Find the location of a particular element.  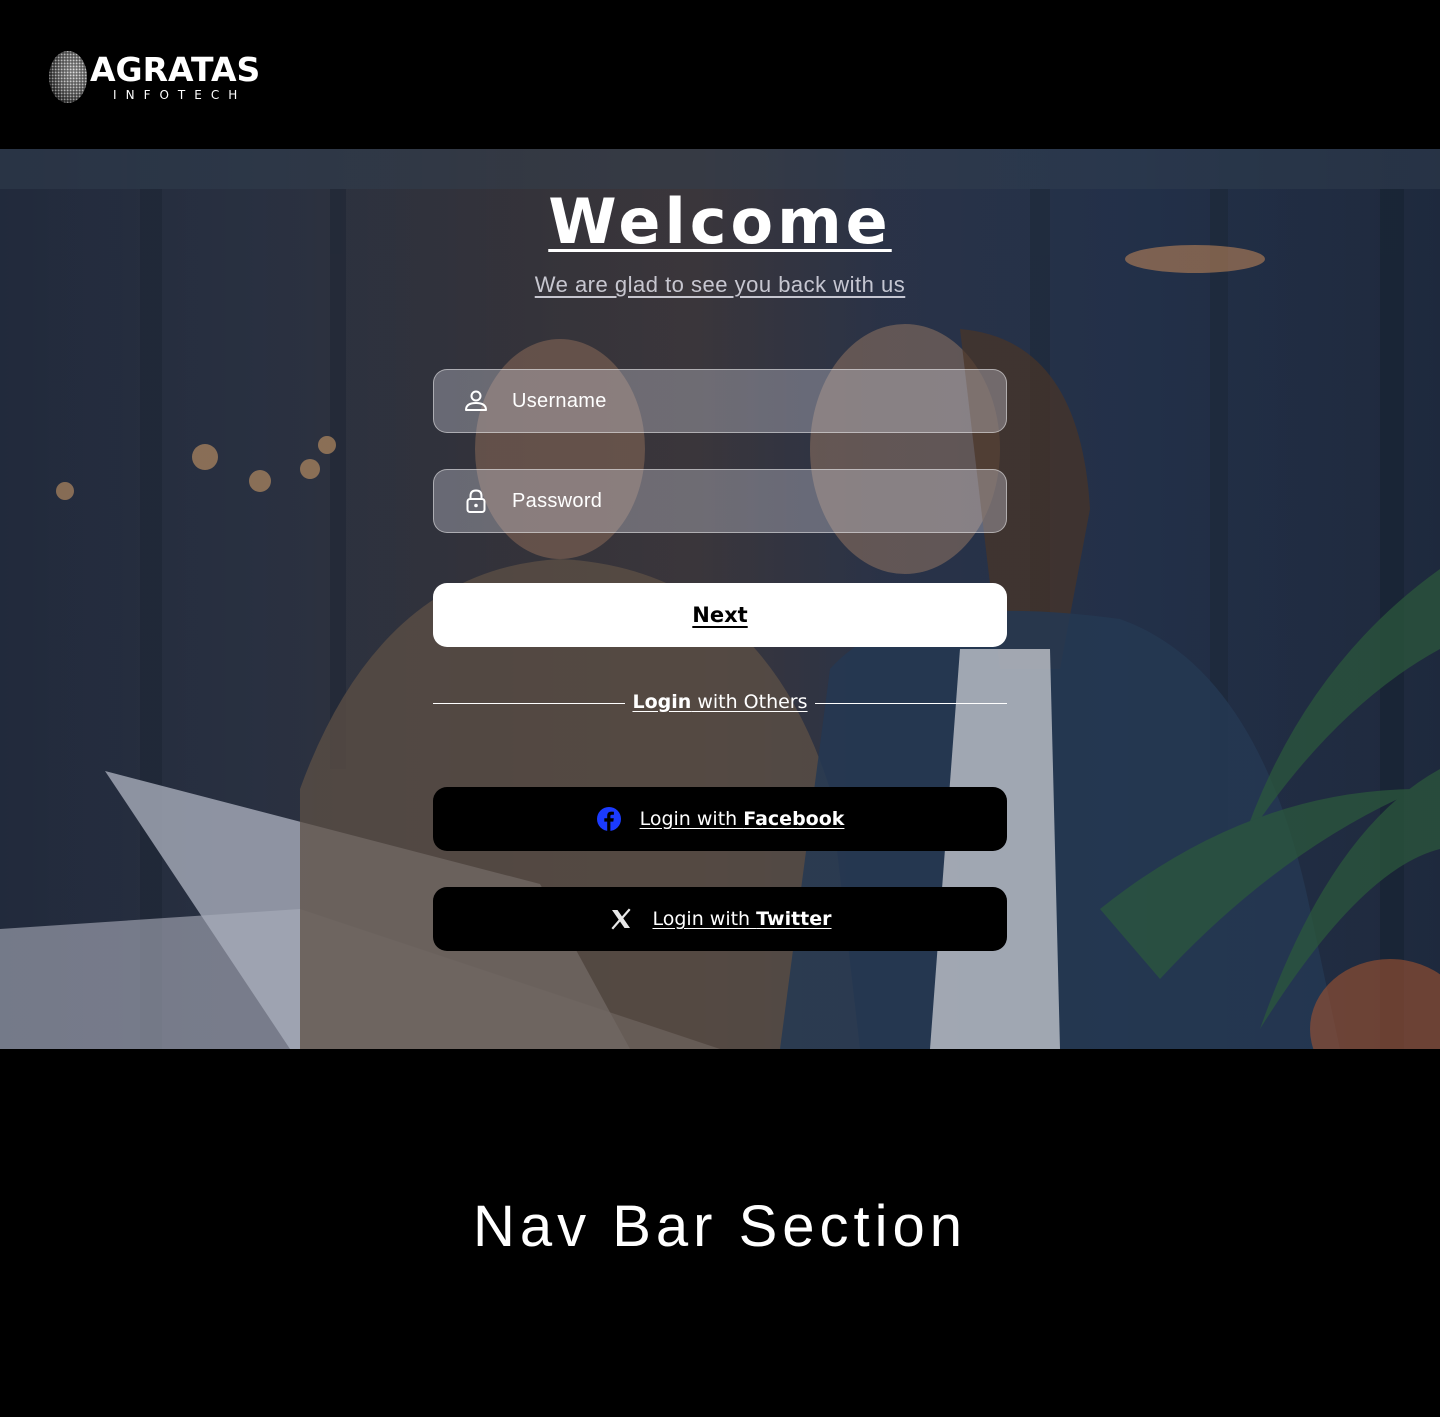

username-field is located at coordinates (720, 401).